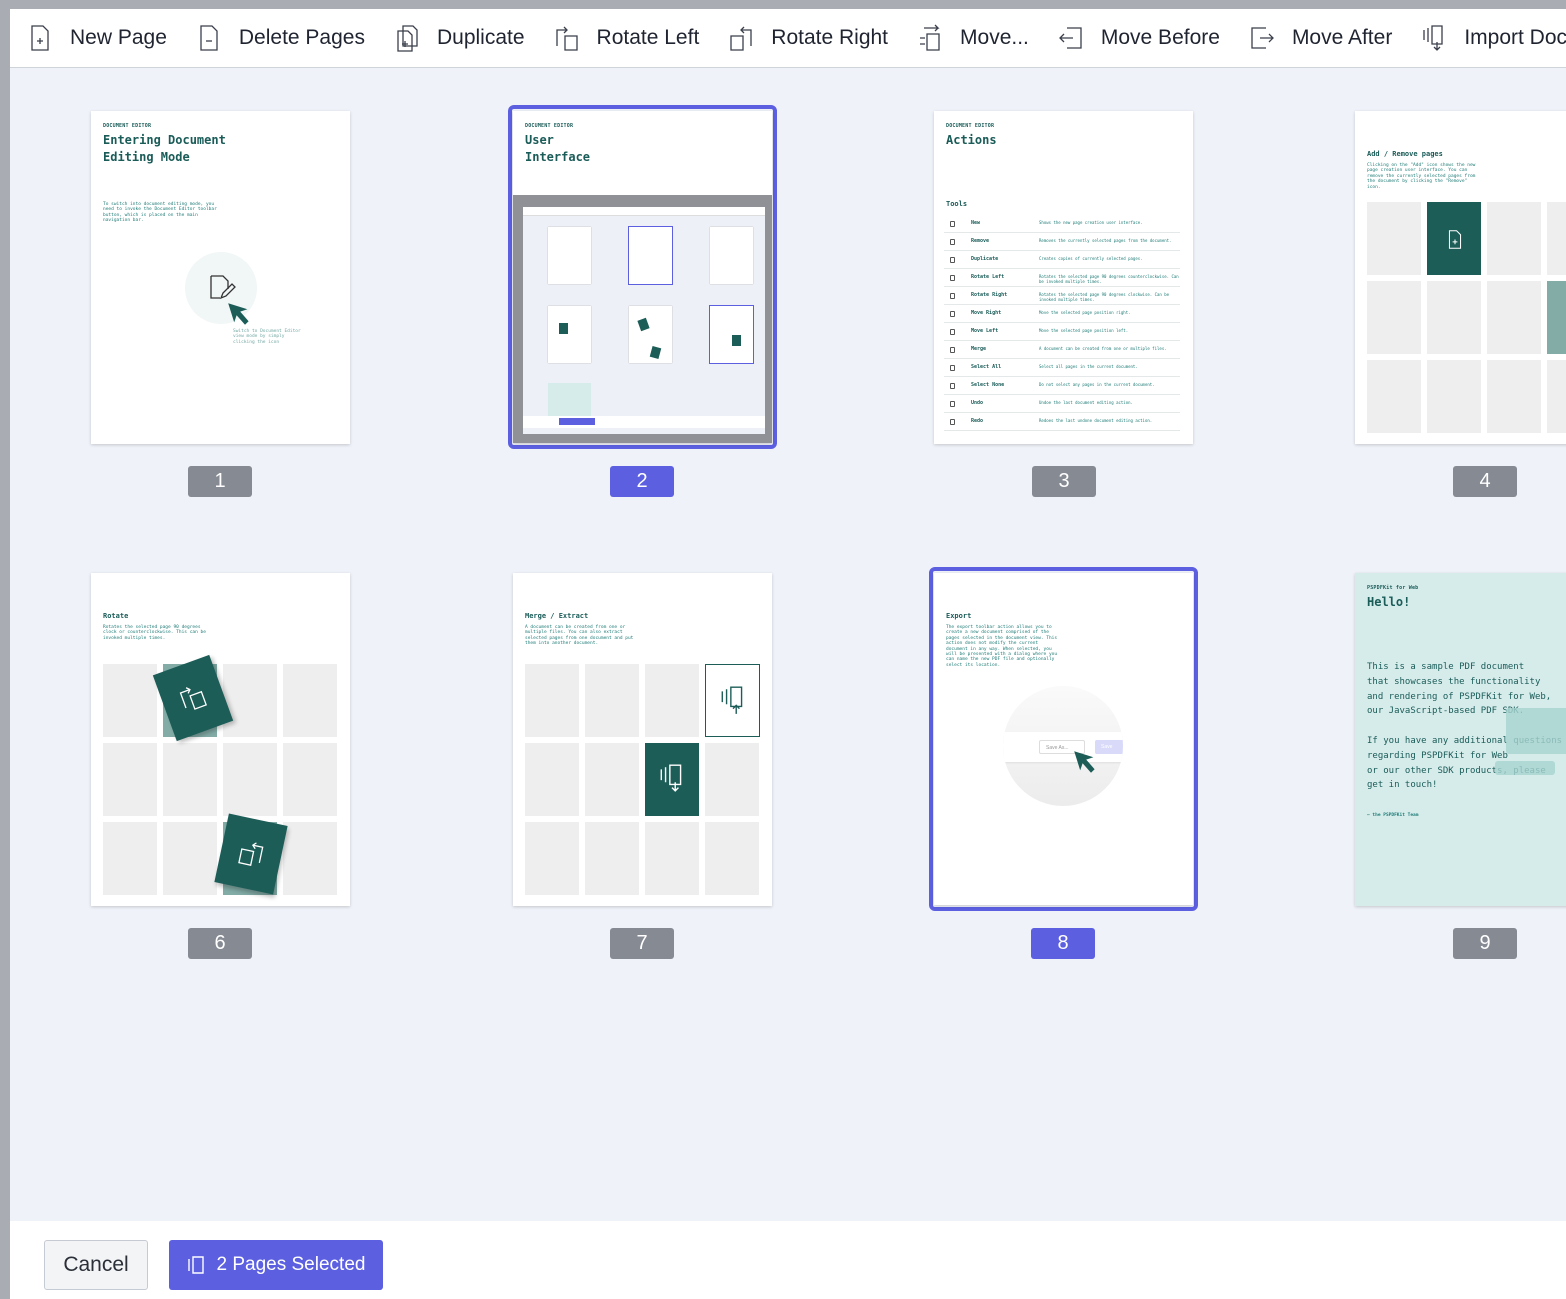 The width and height of the screenshot is (1566, 1299). I want to click on page-preview: DOCUMENT EDITOR User Interface, so click(642, 277).